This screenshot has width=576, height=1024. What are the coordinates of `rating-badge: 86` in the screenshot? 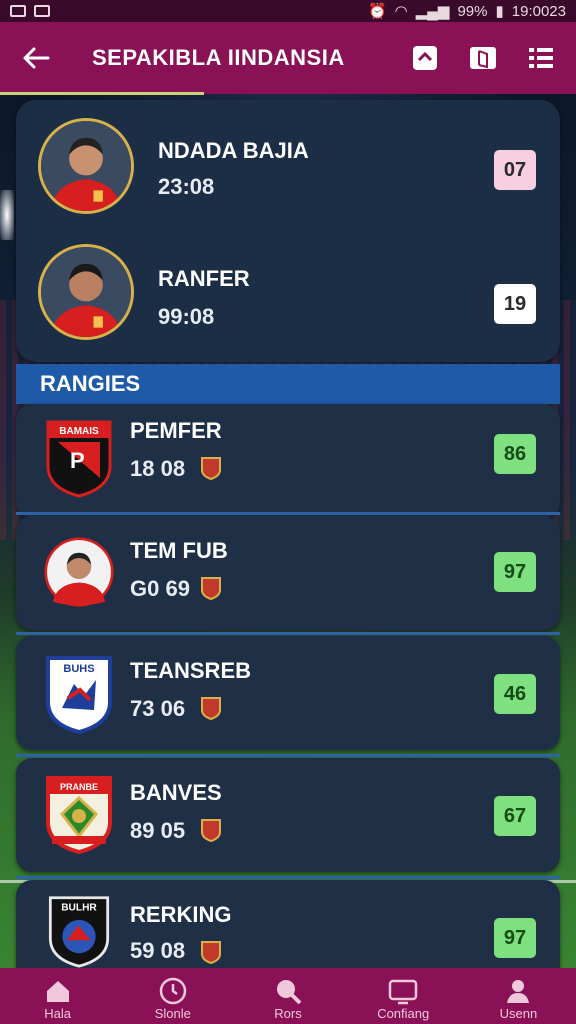 It's located at (515, 454).